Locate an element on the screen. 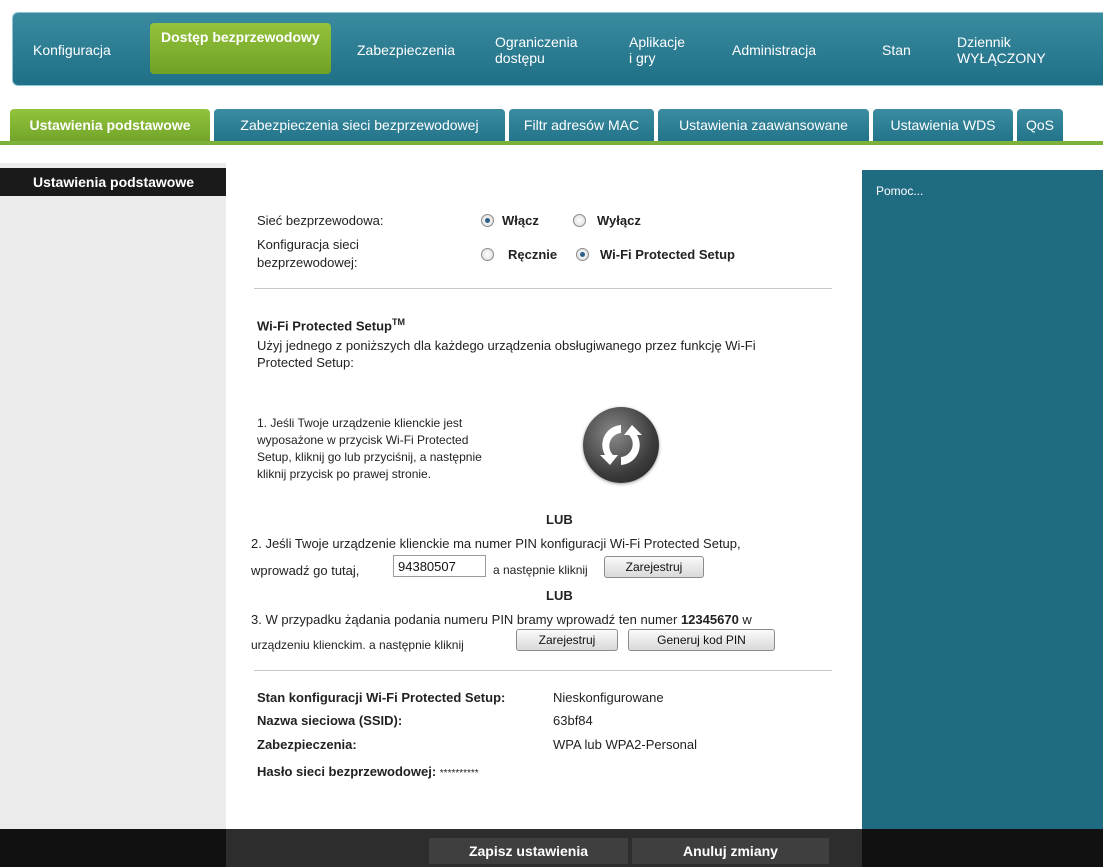 The width and height of the screenshot is (1103, 867). tab-label: Ustawienia WDS is located at coordinates (943, 125).